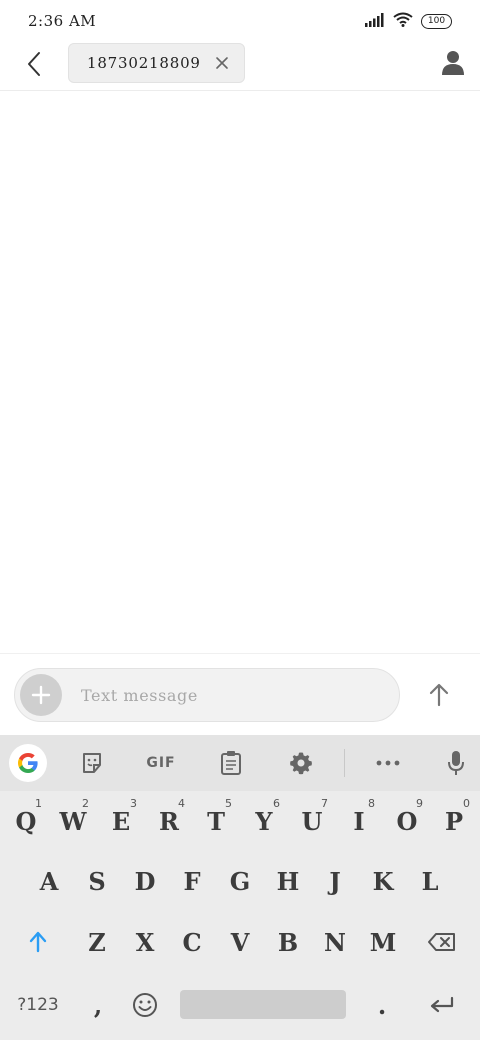 The image size is (480, 1040). What do you see at coordinates (144, 63) in the screenshot?
I see `recipient-number: 18730218809` at bounding box center [144, 63].